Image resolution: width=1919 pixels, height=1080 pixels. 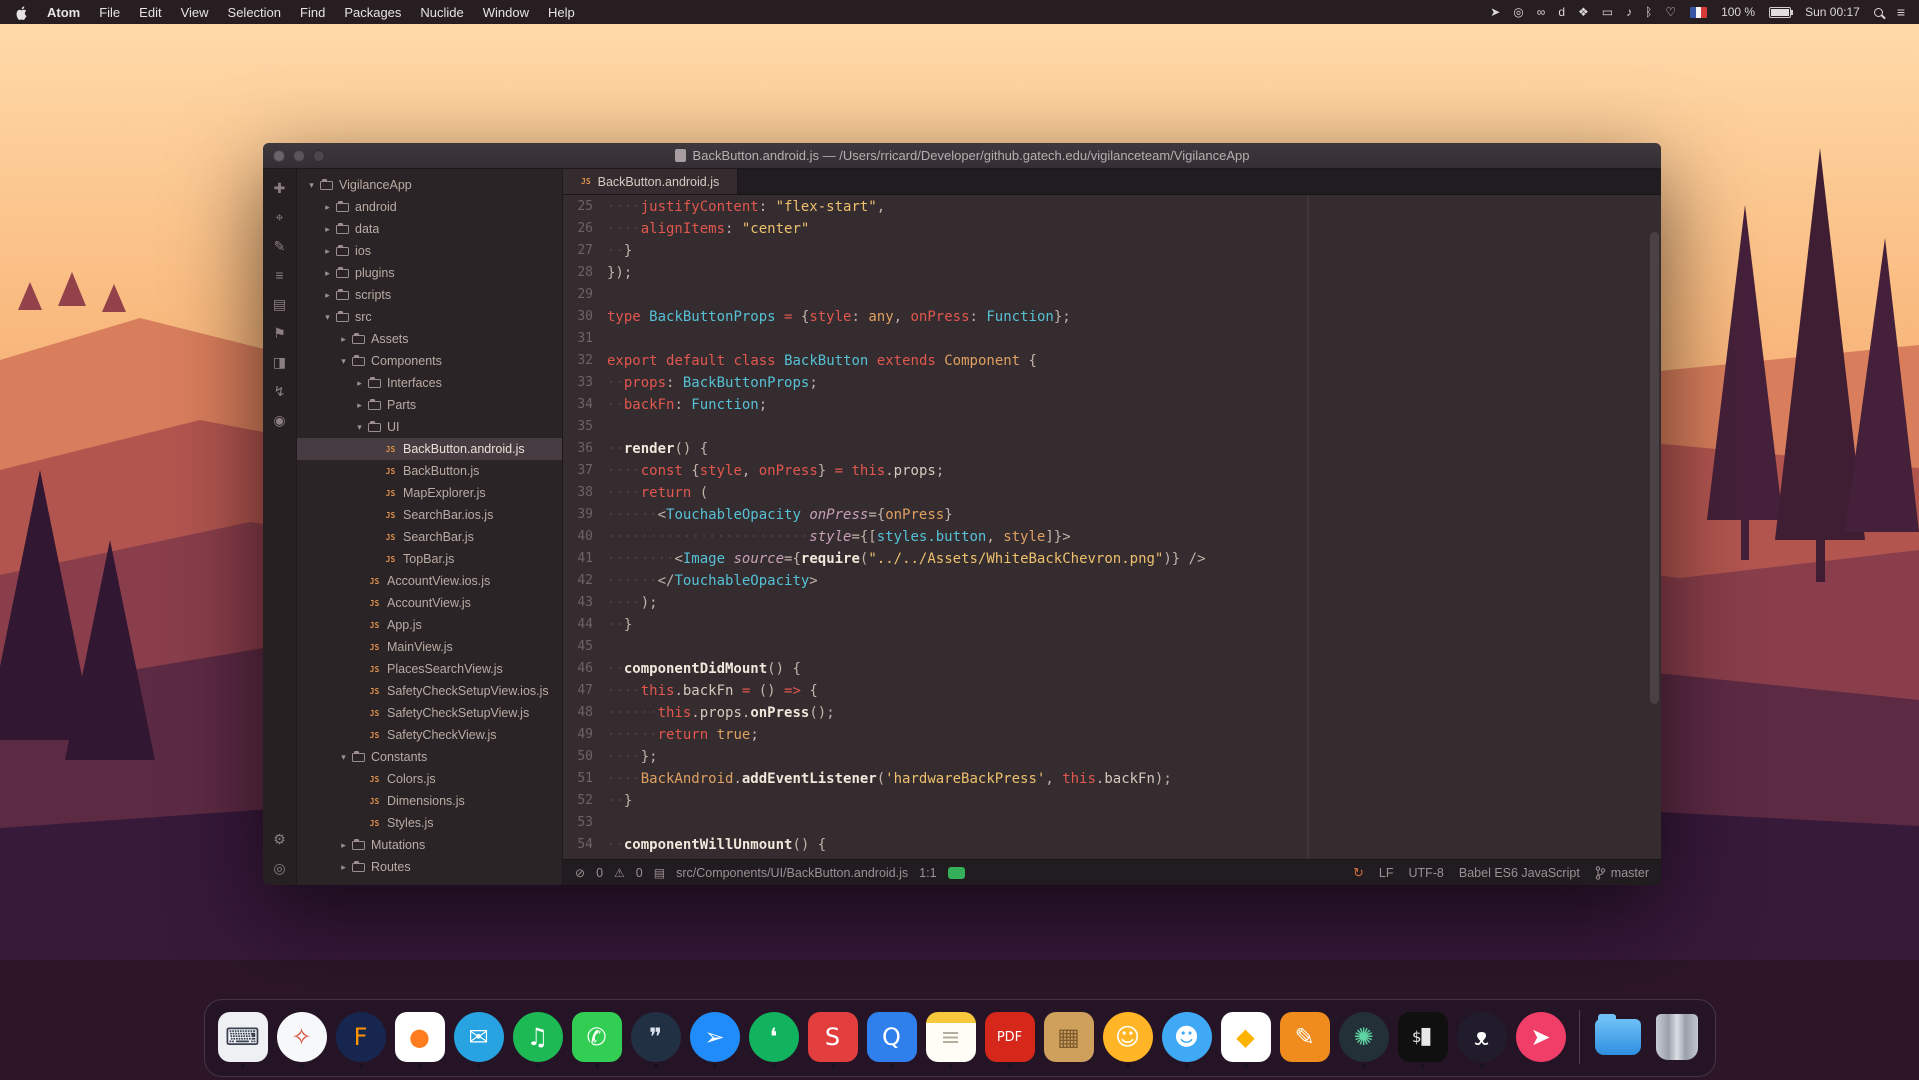 I want to click on search-circle-icon: ◎, so click(x=1518, y=12).